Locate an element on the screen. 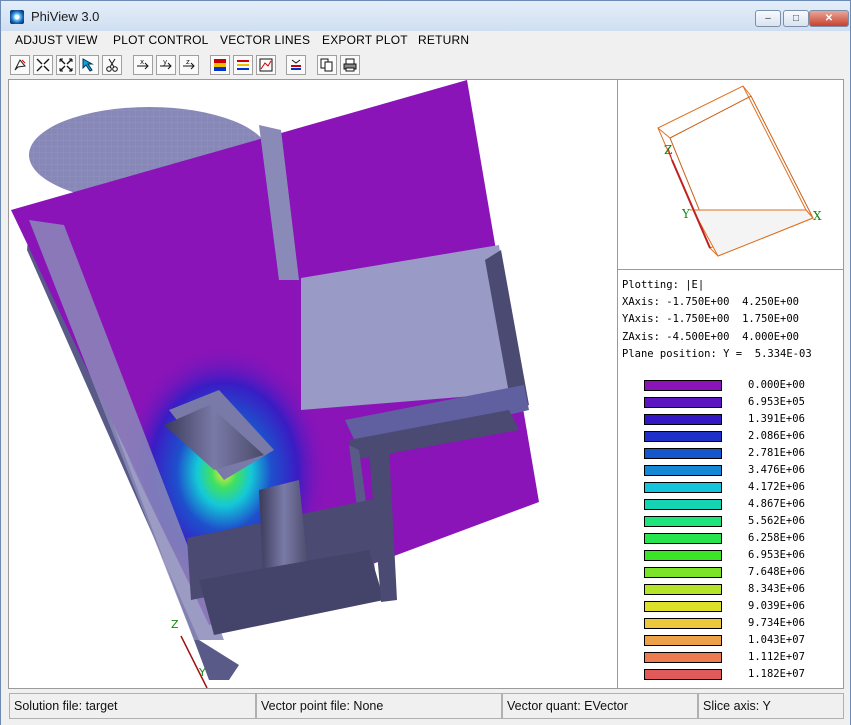 The width and height of the screenshot is (851, 725). menu-adjust-view: ADJUST VIEW is located at coordinates (56, 40).